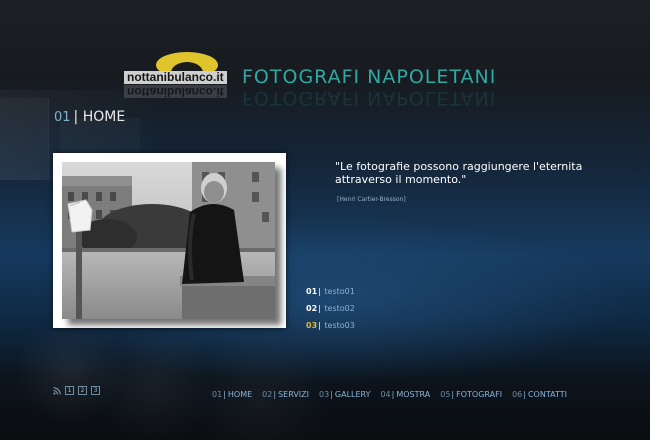  I want to click on nav-item-mostra: 04| MOSTRA, so click(405, 394).